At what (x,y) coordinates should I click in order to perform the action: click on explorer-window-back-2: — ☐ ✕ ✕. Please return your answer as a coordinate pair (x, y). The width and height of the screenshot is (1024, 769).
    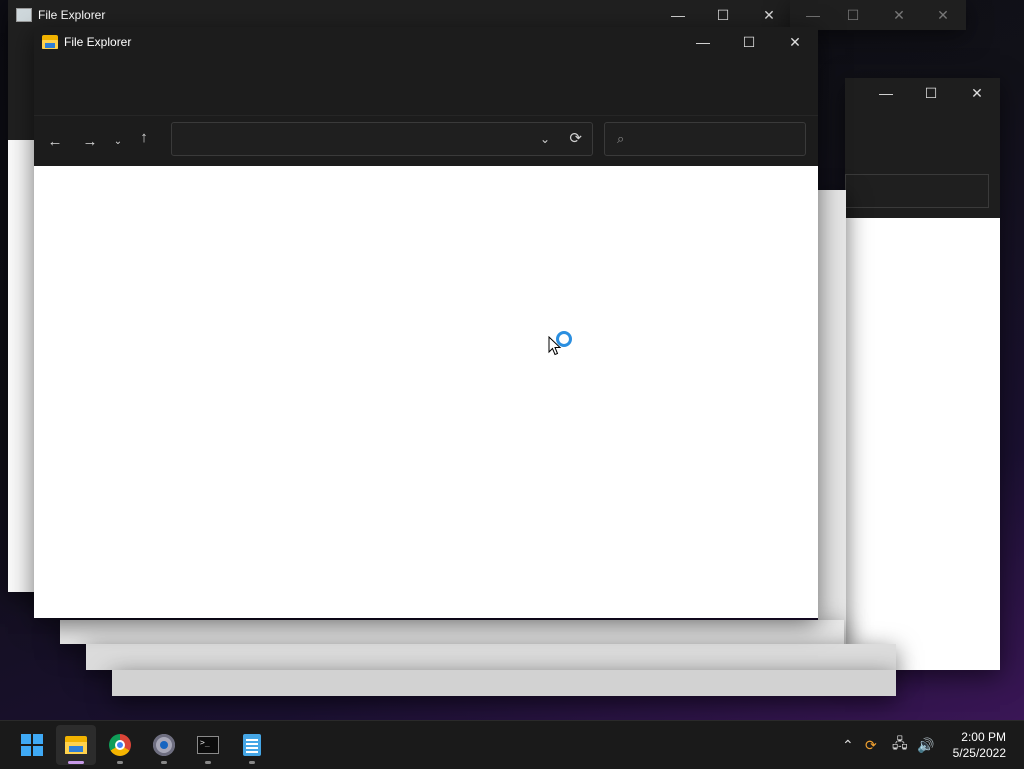
    Looking at the image, I should click on (878, 15).